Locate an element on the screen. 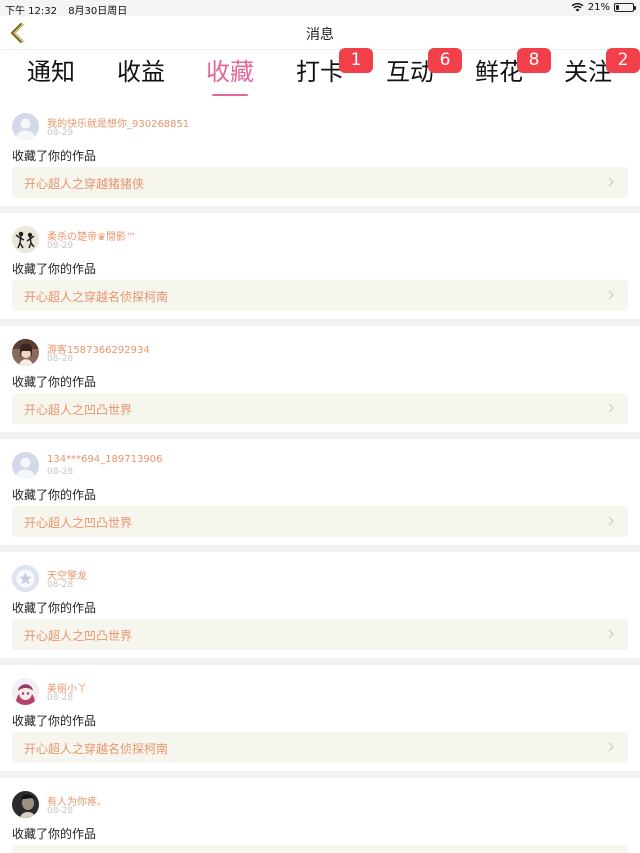  tab-label: 通知 is located at coordinates (51, 72).